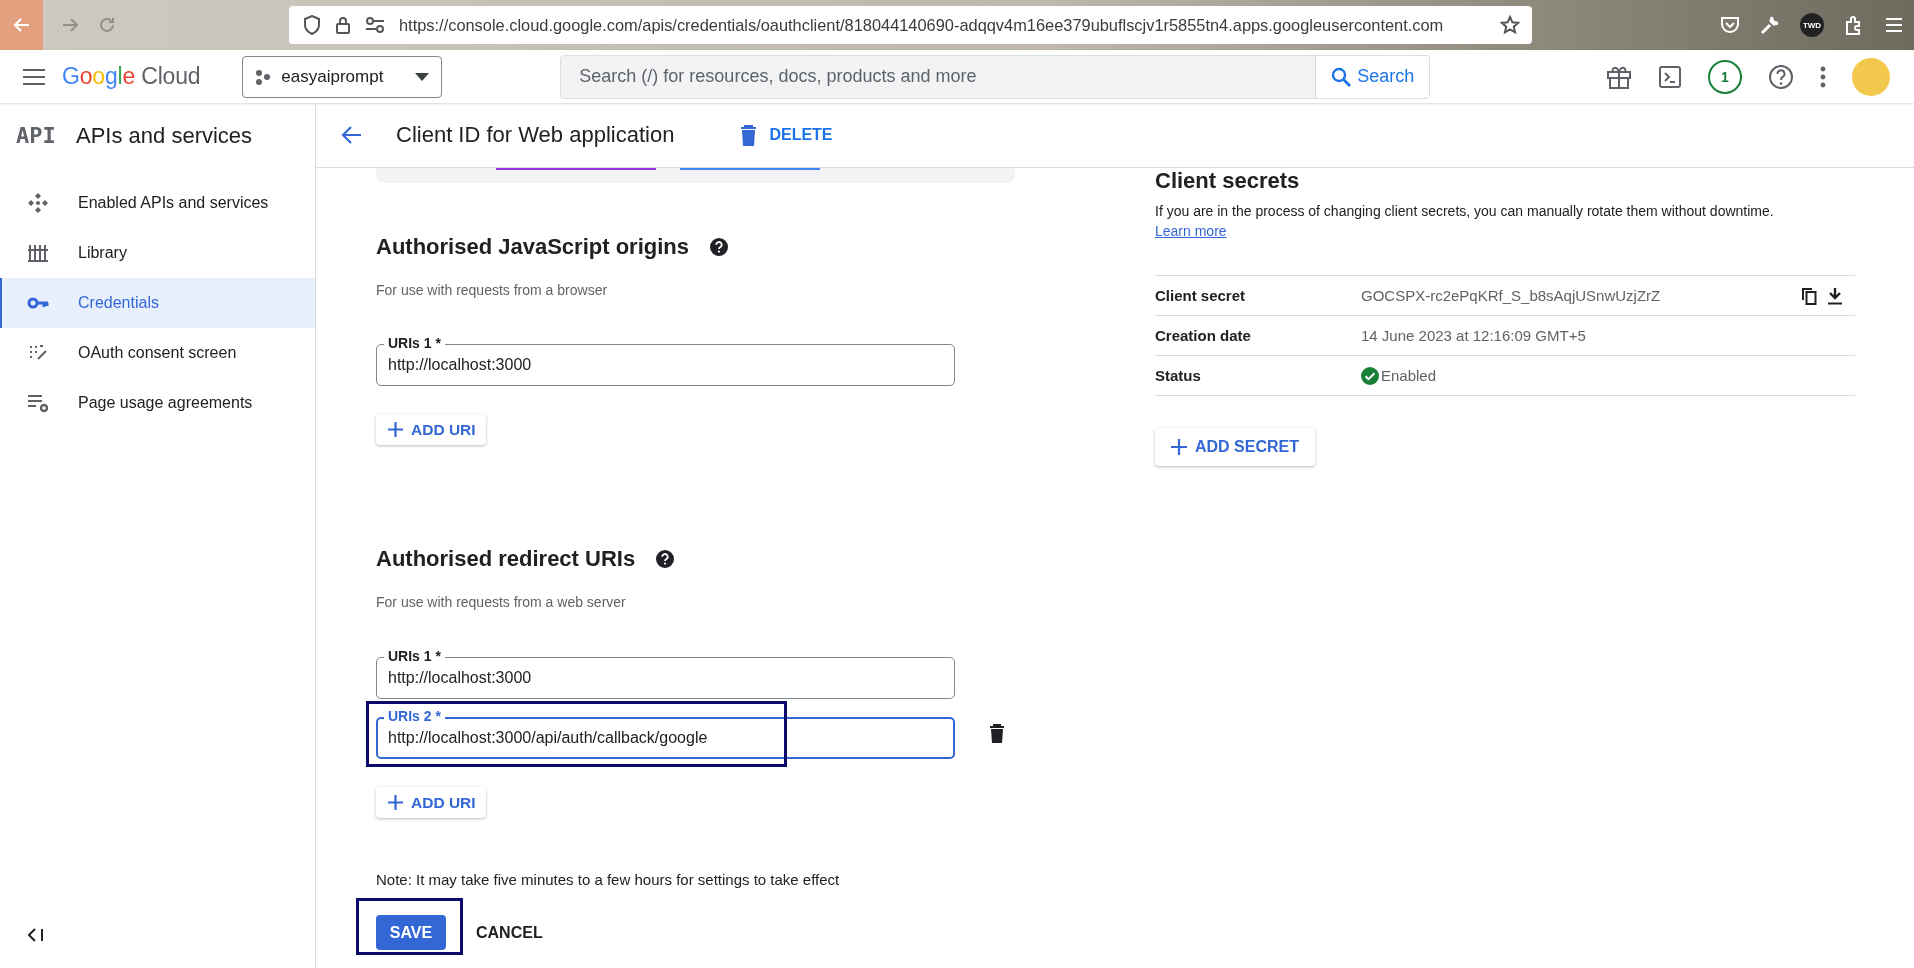  I want to click on section-description: For use with requests from a browser, so click(492, 290).